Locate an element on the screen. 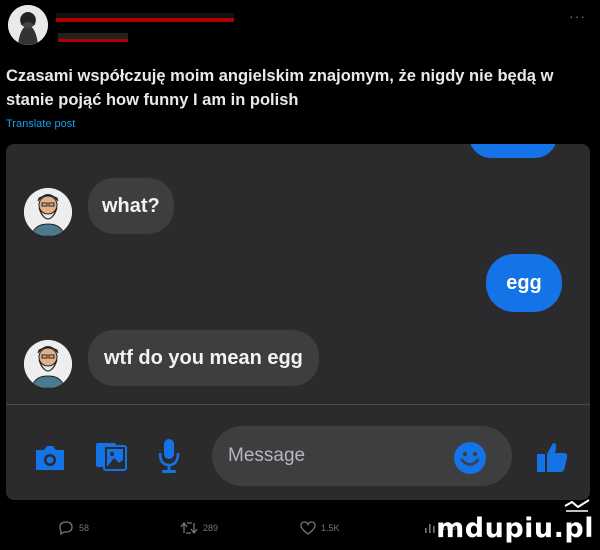 The image size is (600, 550). microphone-icon is located at coordinates (169, 456).